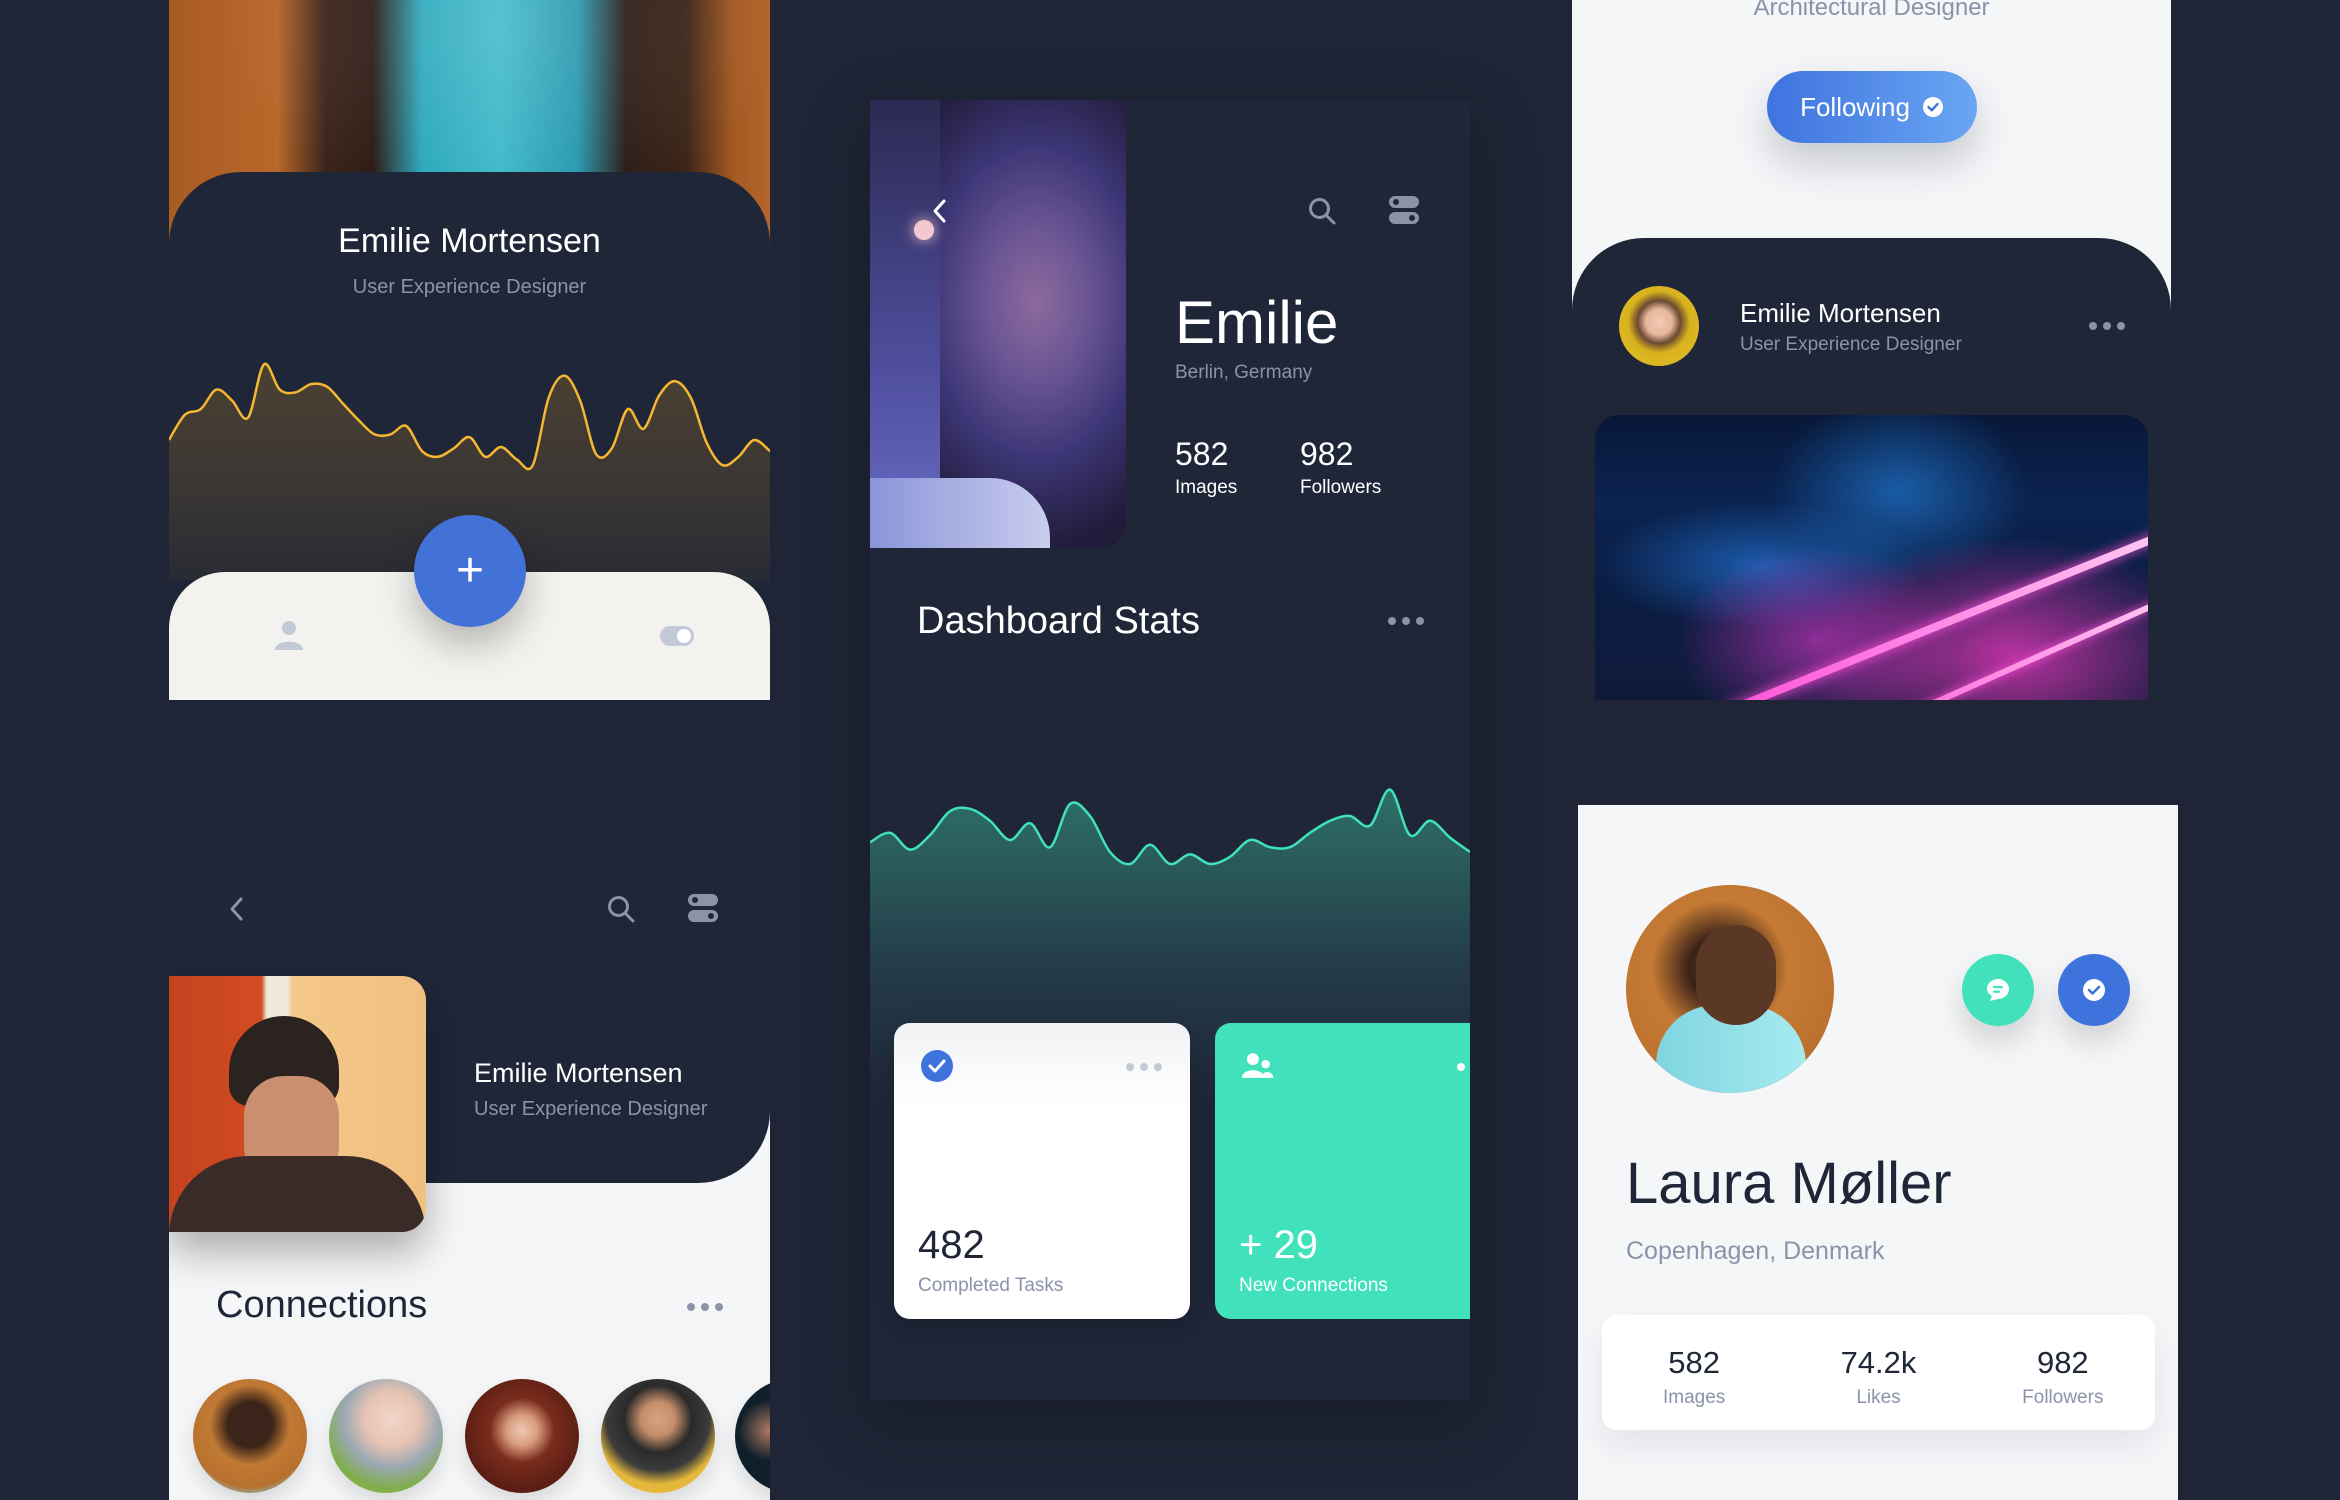  Describe the element at coordinates (322, 1305) in the screenshot. I see `section-title: Connections` at that location.